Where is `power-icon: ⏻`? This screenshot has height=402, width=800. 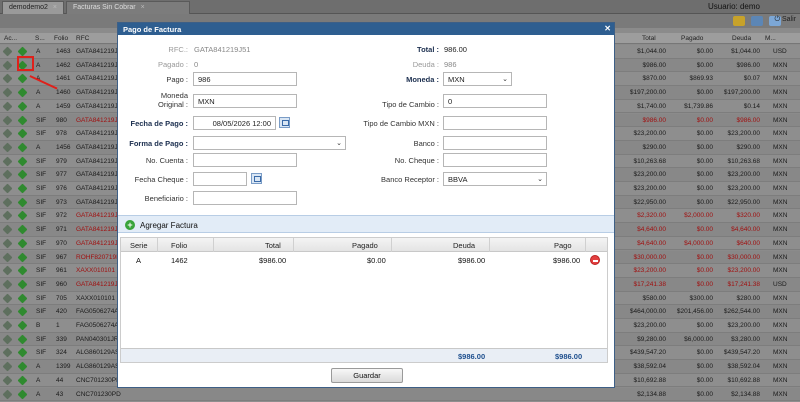 power-icon: ⏻ is located at coordinates (778, 19).